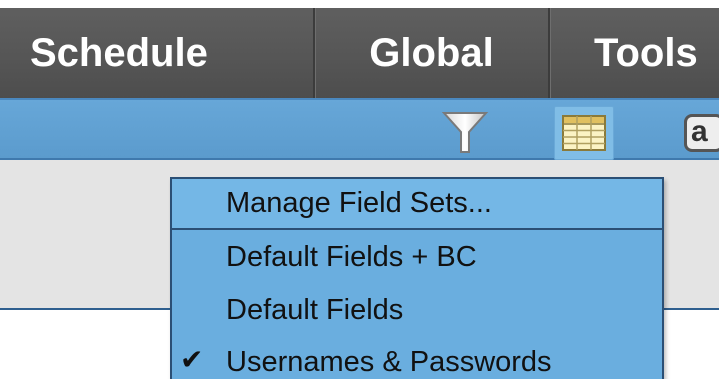  What do you see at coordinates (157, 53) in the screenshot?
I see `nav-tab-schedule: Schedule` at bounding box center [157, 53].